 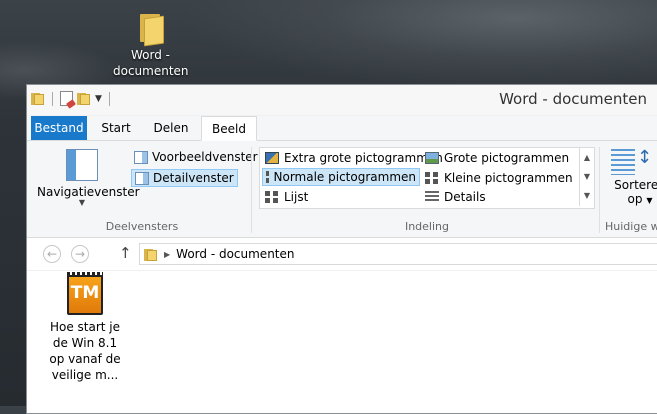 What do you see at coordinates (465, 197) in the screenshot?
I see `layout-details-label: Details` at bounding box center [465, 197].